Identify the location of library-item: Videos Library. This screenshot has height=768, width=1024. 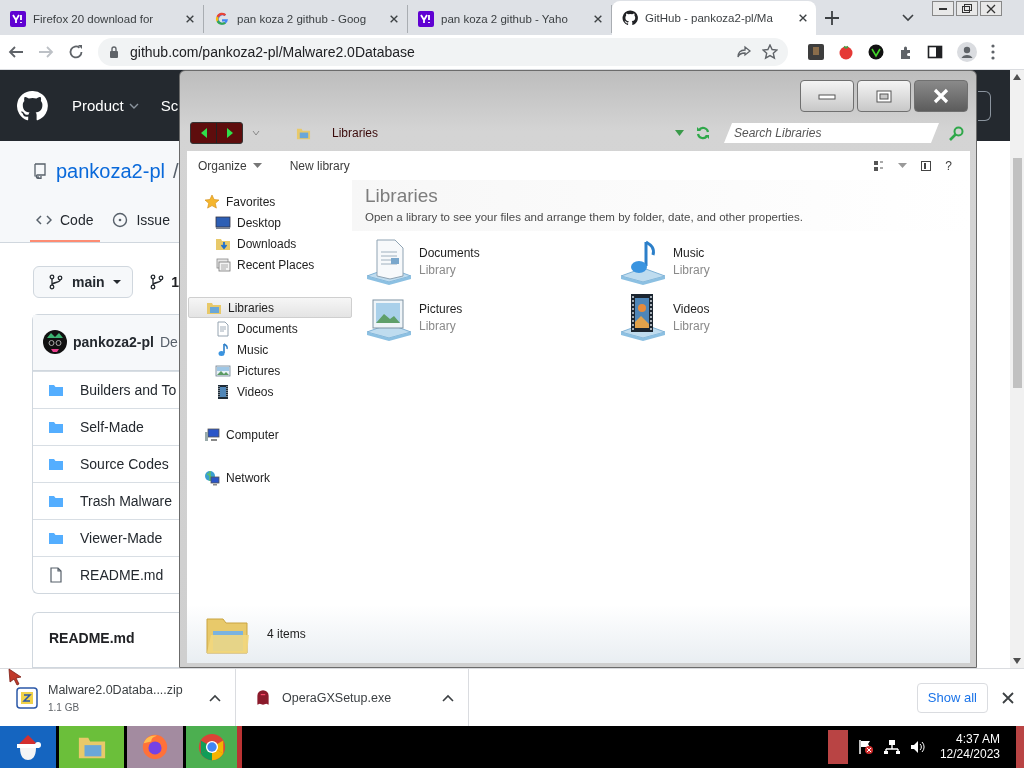
(746, 317).